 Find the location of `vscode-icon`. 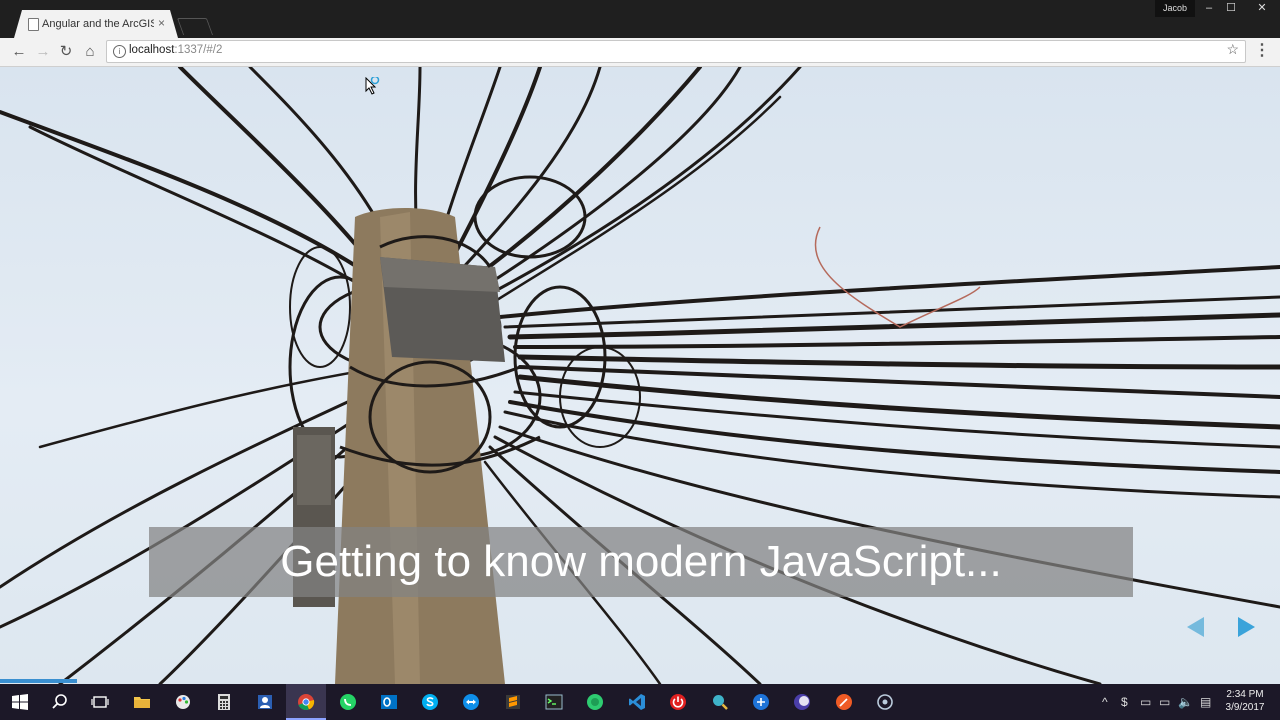

vscode-icon is located at coordinates (637, 702).